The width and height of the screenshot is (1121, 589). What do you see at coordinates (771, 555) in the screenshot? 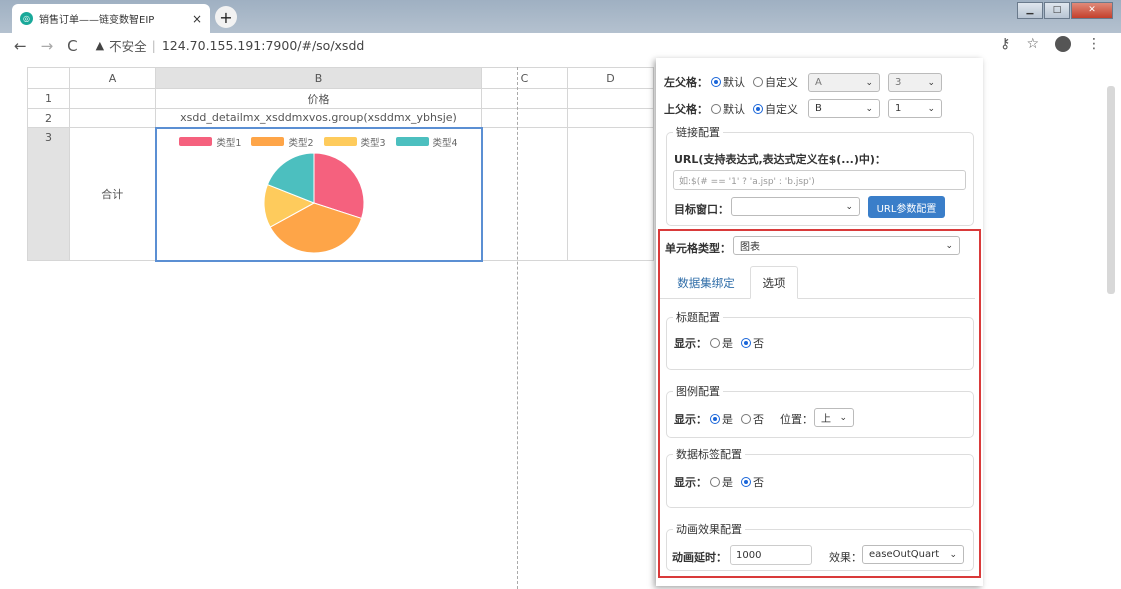
I see `animation-delay-input: 1000` at bounding box center [771, 555].